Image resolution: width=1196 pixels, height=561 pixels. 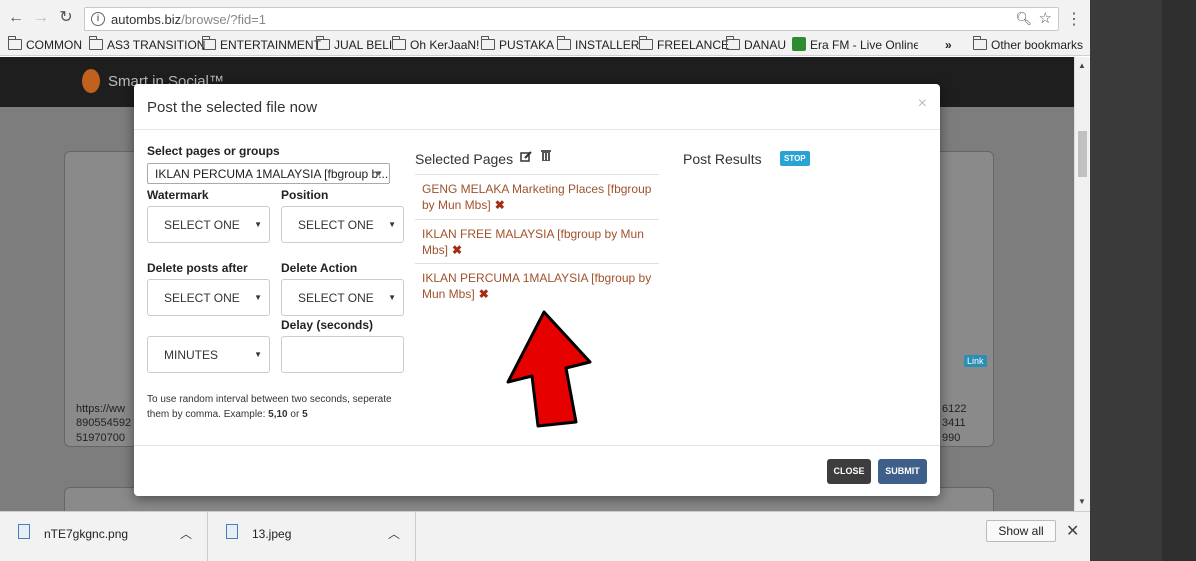 I want to click on trash-icon, so click(x=546, y=155).